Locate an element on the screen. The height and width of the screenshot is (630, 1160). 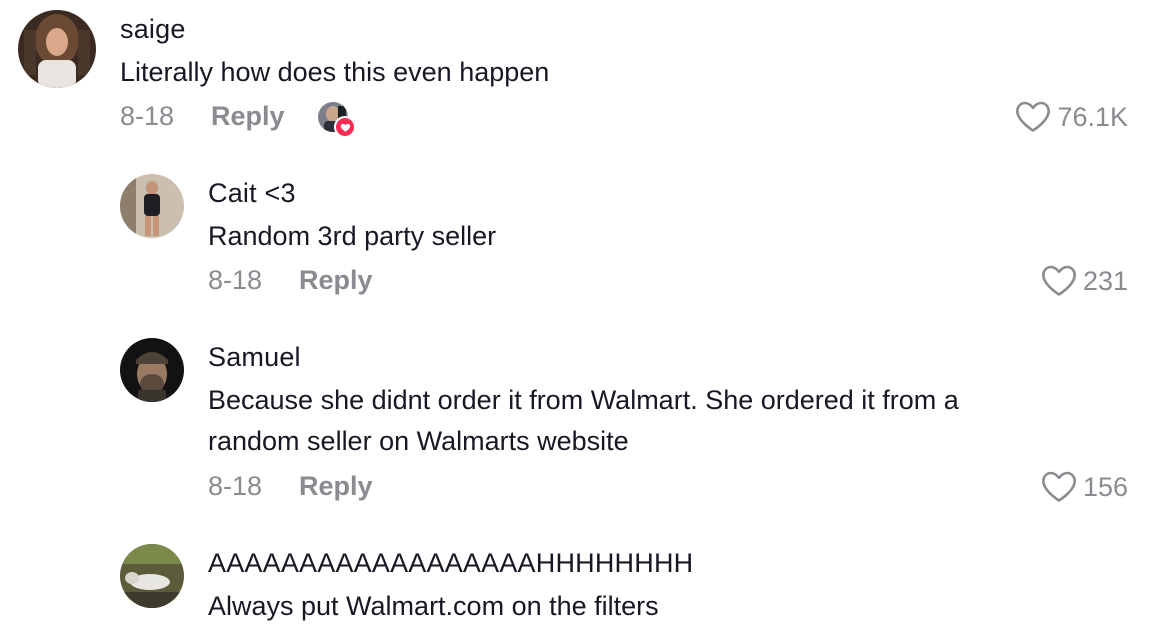
like-count: 156 is located at coordinates (1105, 486).